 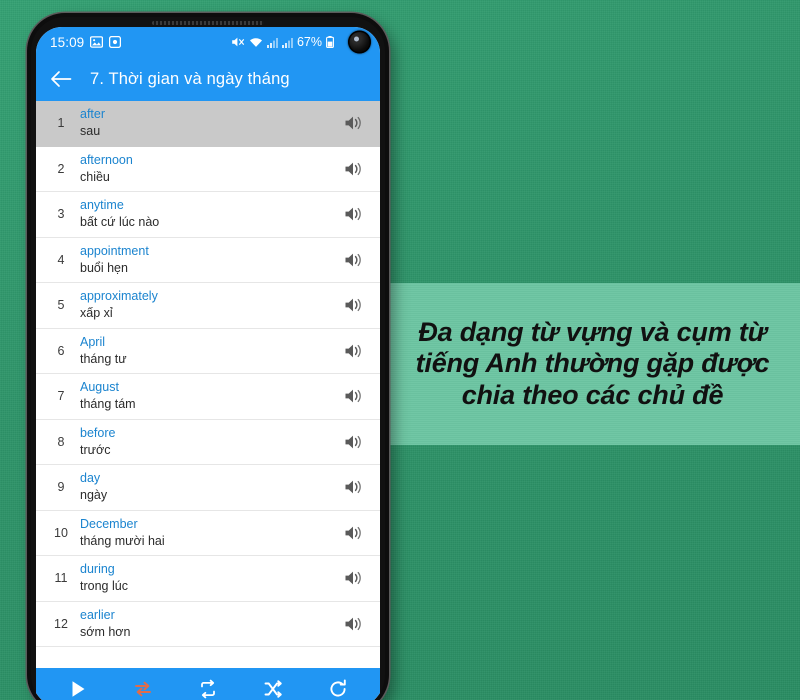 I want to click on back-button, so click(x=61, y=79).